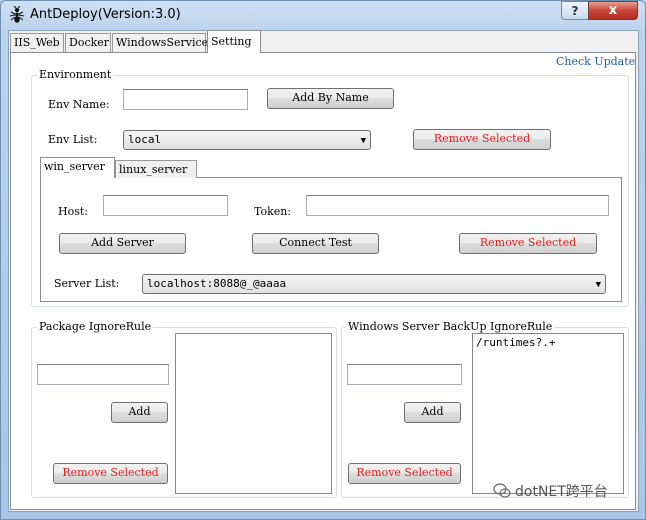 Image resolution: width=646 pixels, height=520 pixels. I want to click on tab-docker: Docker, so click(88, 42).